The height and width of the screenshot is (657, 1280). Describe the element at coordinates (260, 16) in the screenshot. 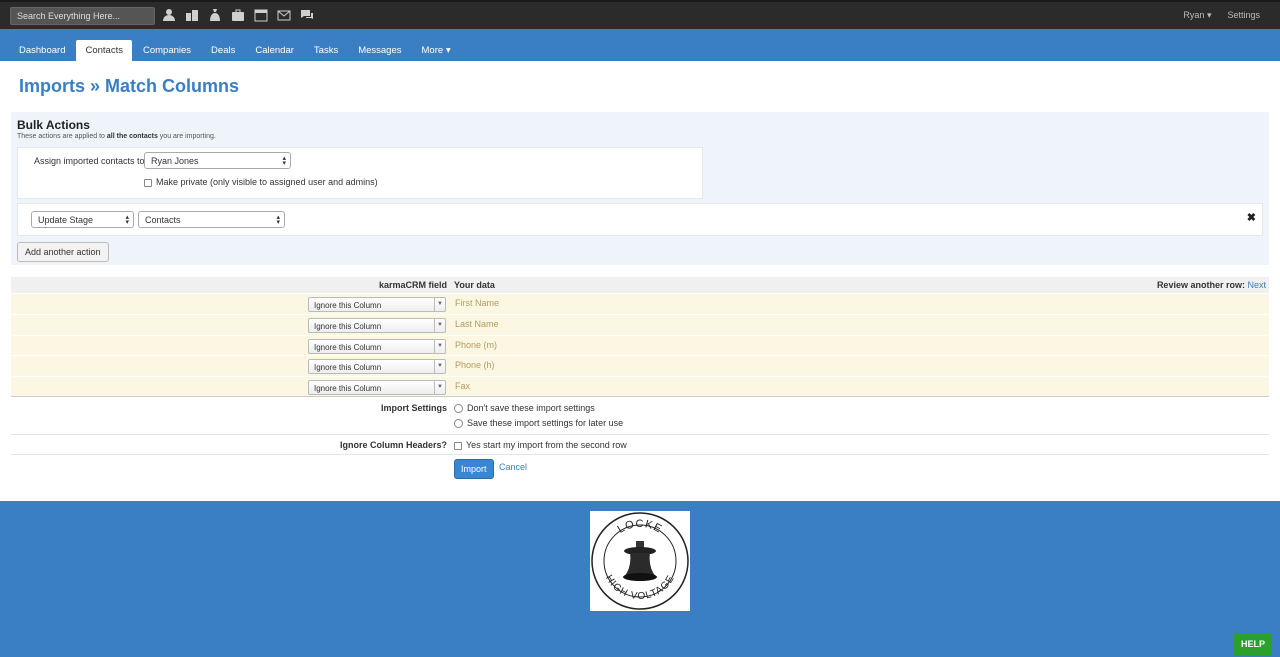

I see `calendar-icon` at that location.